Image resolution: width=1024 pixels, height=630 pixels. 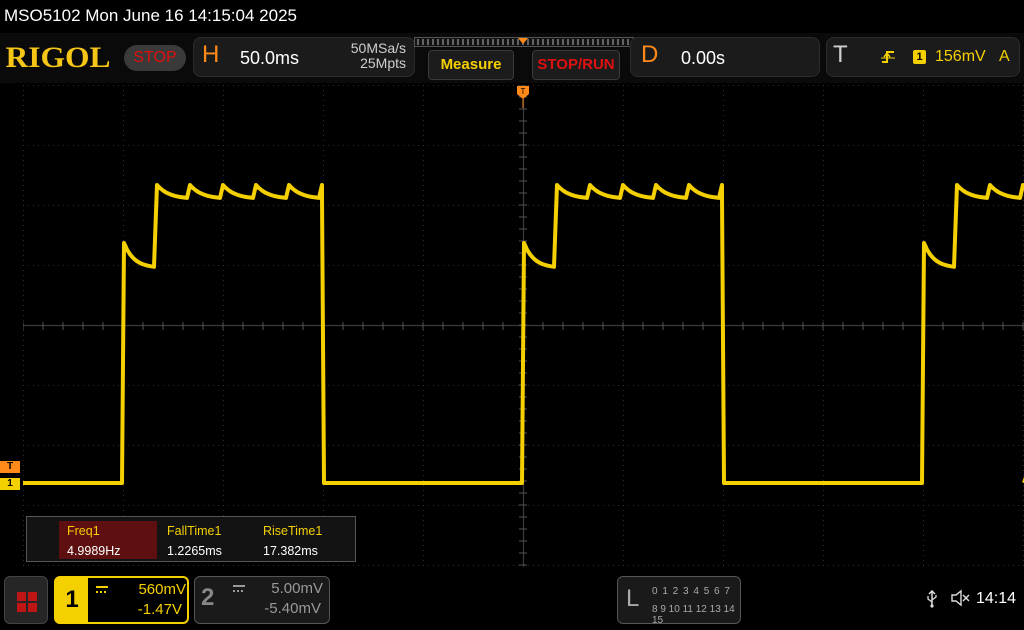 I want to click on logic-analyzer-settings: L 0 1 2 3 4 5 6 7 8 9 10 11 12 13 14 15, so click(x=679, y=601).